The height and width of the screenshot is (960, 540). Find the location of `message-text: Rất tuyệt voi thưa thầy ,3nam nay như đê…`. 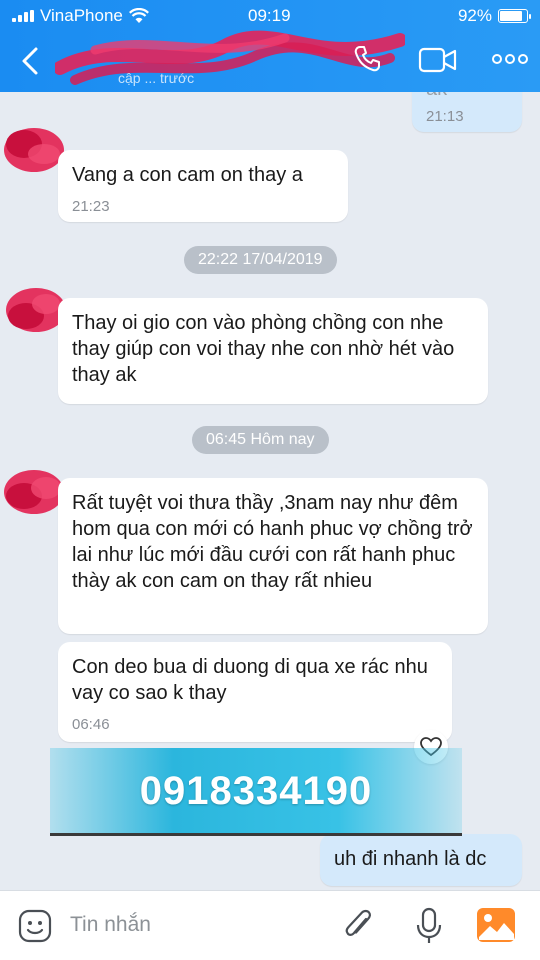

message-text: Rất tuyệt voi thưa thầy ,3nam nay như đê… is located at coordinates (272, 542).